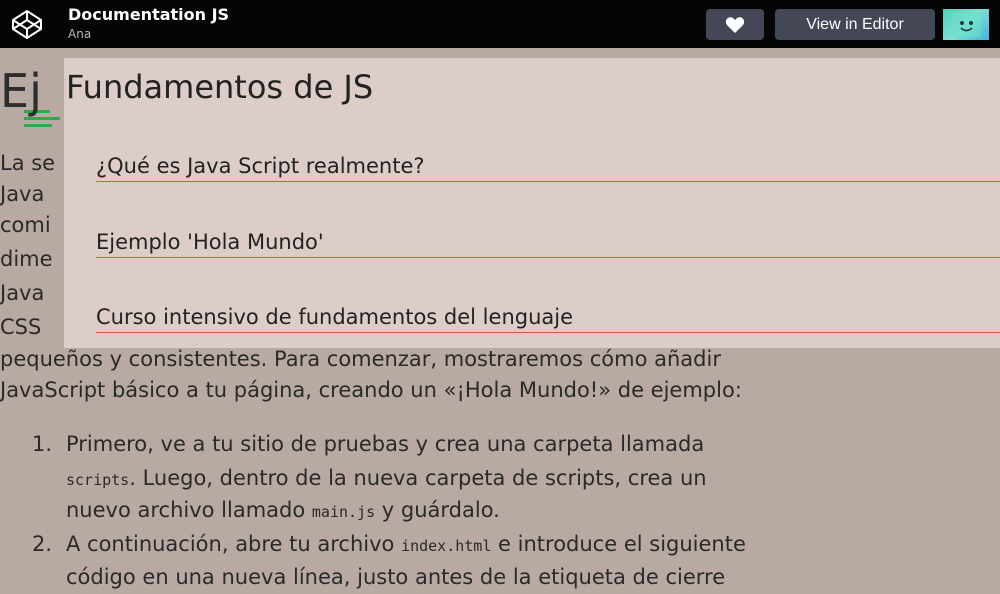 The image size is (1000, 594). Describe the element at coordinates (21, 327) in the screenshot. I see `paragraph-fragment: CSS` at that location.